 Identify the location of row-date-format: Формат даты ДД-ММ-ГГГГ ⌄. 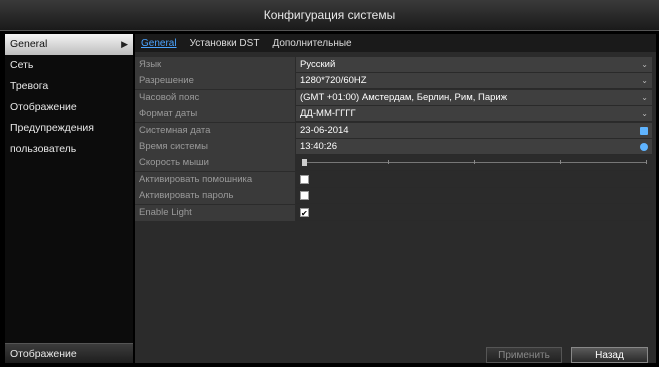
(395, 114).